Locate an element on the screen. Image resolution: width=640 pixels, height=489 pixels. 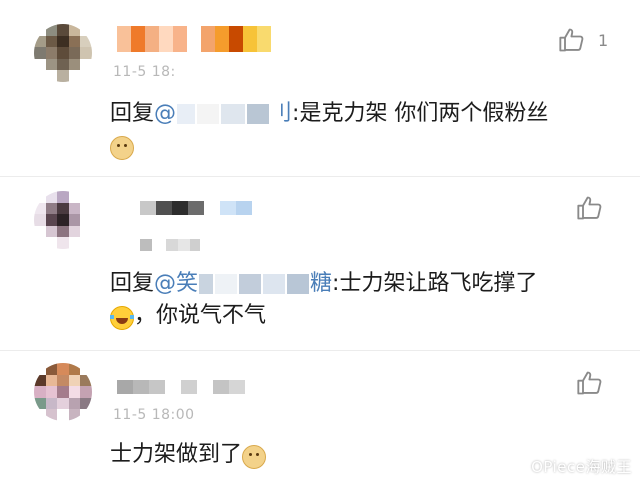
comment-time: 11-5 18:00 is located at coordinates (154, 415).